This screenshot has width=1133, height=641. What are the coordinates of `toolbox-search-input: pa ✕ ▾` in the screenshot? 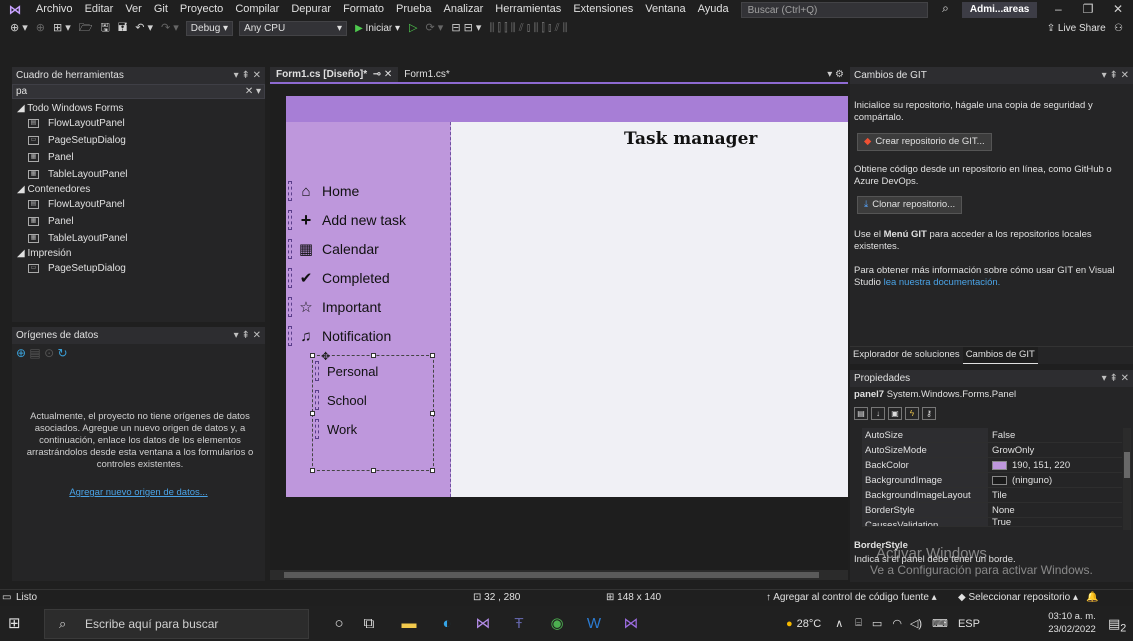 It's located at (138, 91).